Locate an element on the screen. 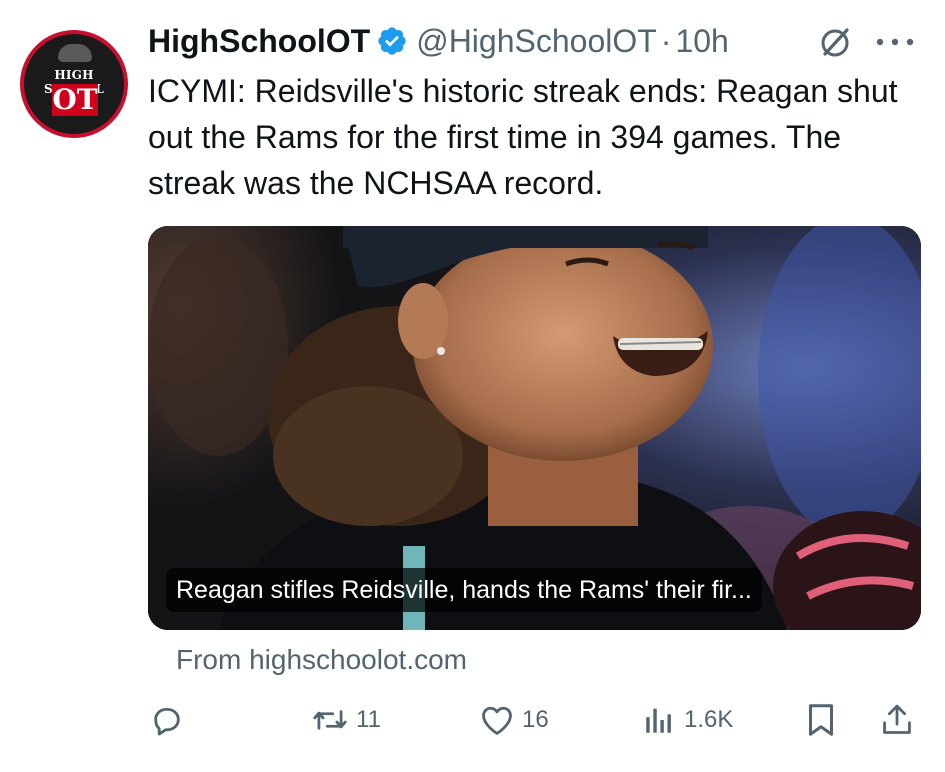 The image size is (945, 772). views-button: 1.6K is located at coordinates (687, 720).